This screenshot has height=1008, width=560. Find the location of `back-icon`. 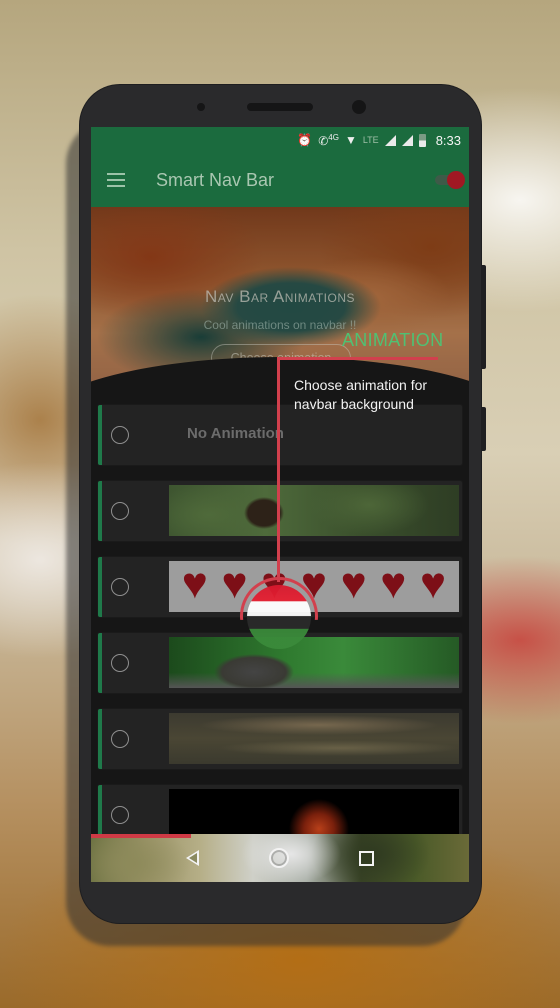

back-icon is located at coordinates (192, 858).